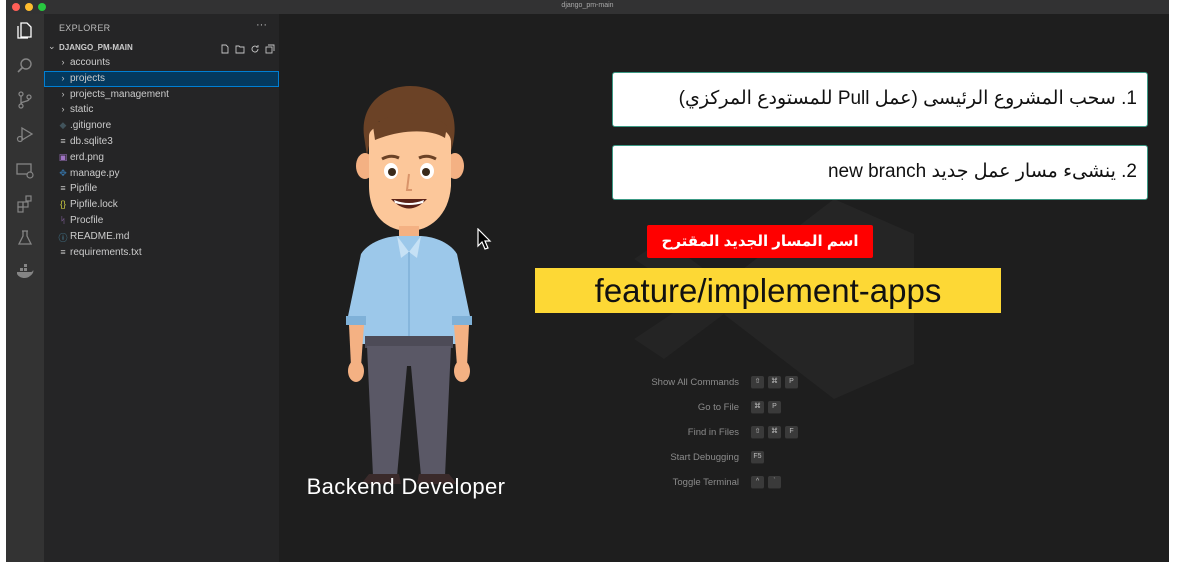 This screenshot has height=562, width=1182. Describe the element at coordinates (94, 205) in the screenshot. I see `tree-item-label: Pipfile.lock` at that location.